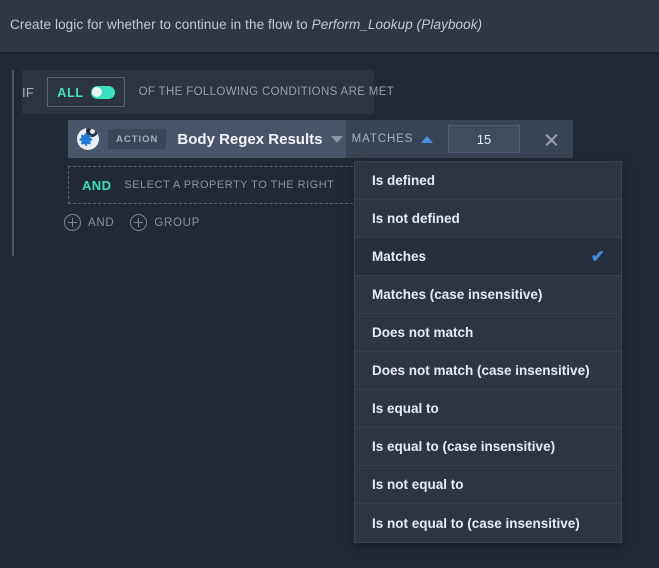 The height and width of the screenshot is (568, 659). I want to click on dropdown-item: Is not defined, so click(488, 219).